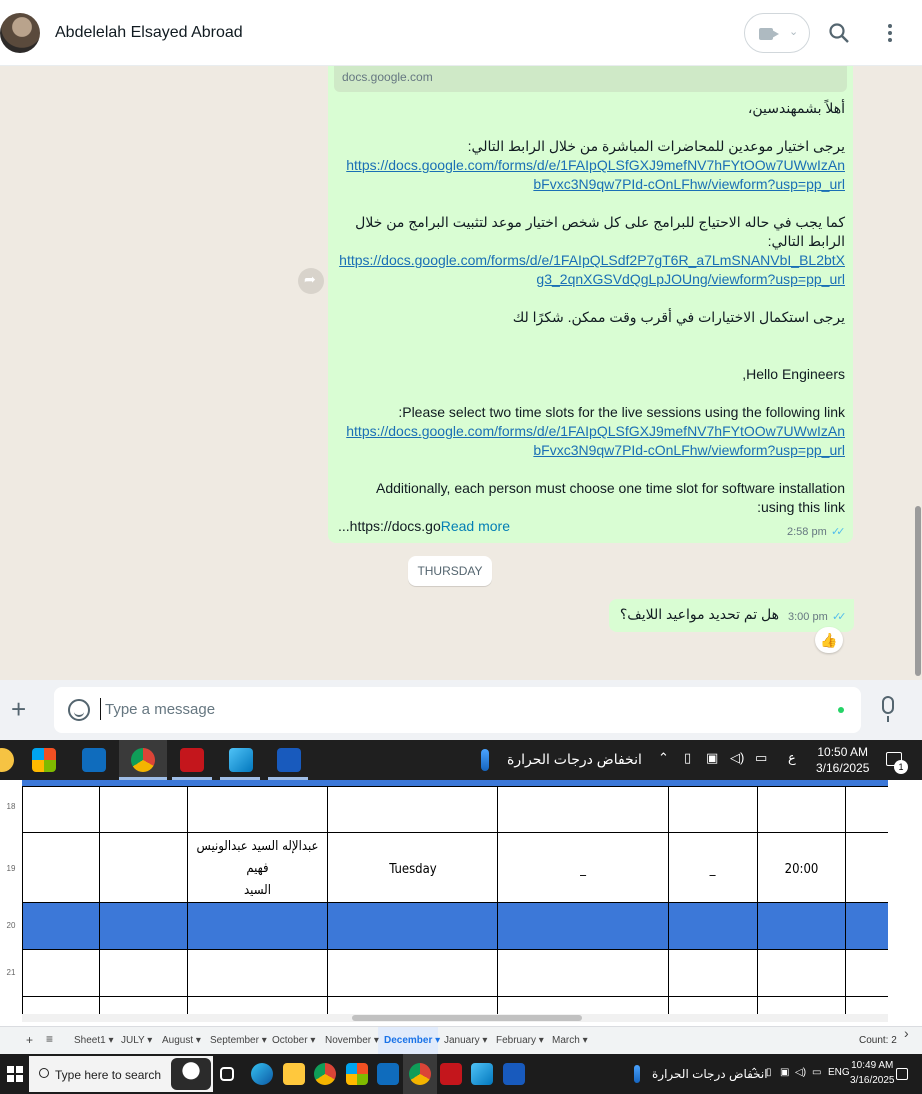 This screenshot has height=1094, width=922. I want to click on day-divider: THURSDAY, so click(450, 571).